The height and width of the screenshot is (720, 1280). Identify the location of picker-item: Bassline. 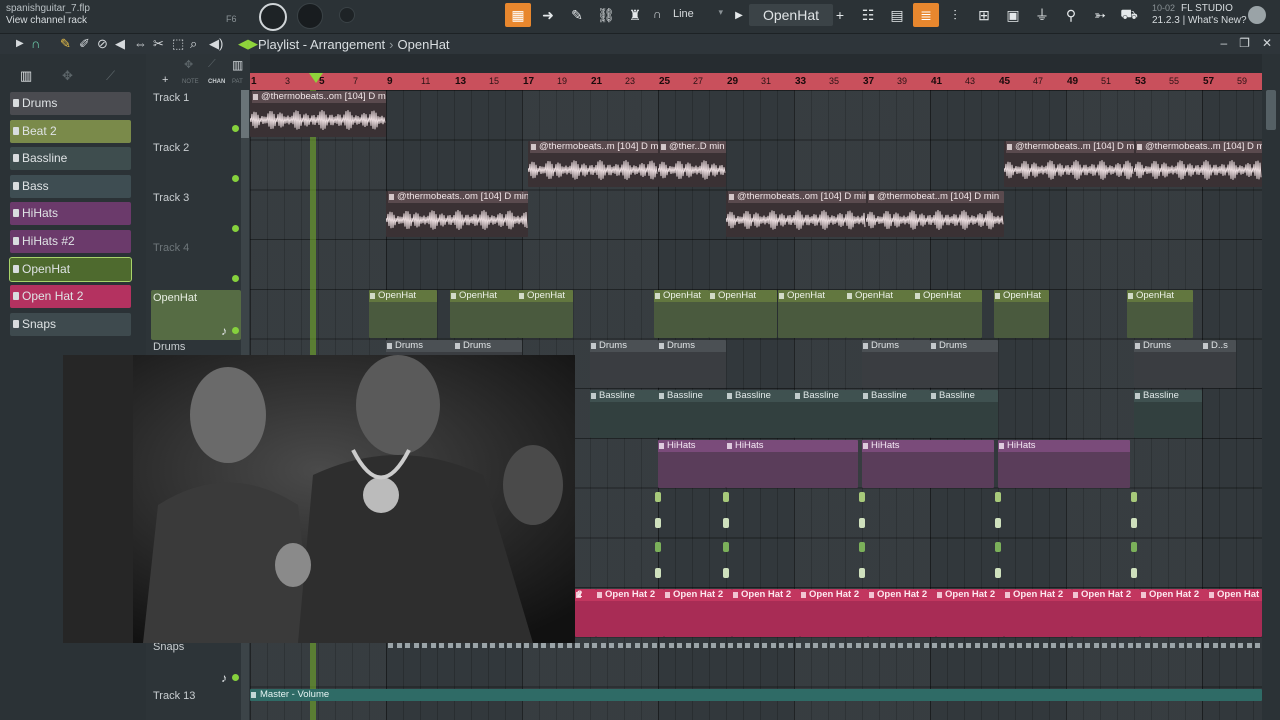
(70, 159).